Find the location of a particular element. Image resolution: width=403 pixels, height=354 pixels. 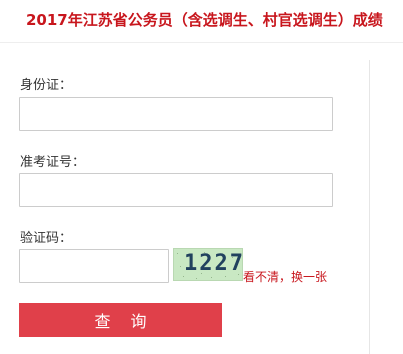

vertical-divider is located at coordinates (369, 207).